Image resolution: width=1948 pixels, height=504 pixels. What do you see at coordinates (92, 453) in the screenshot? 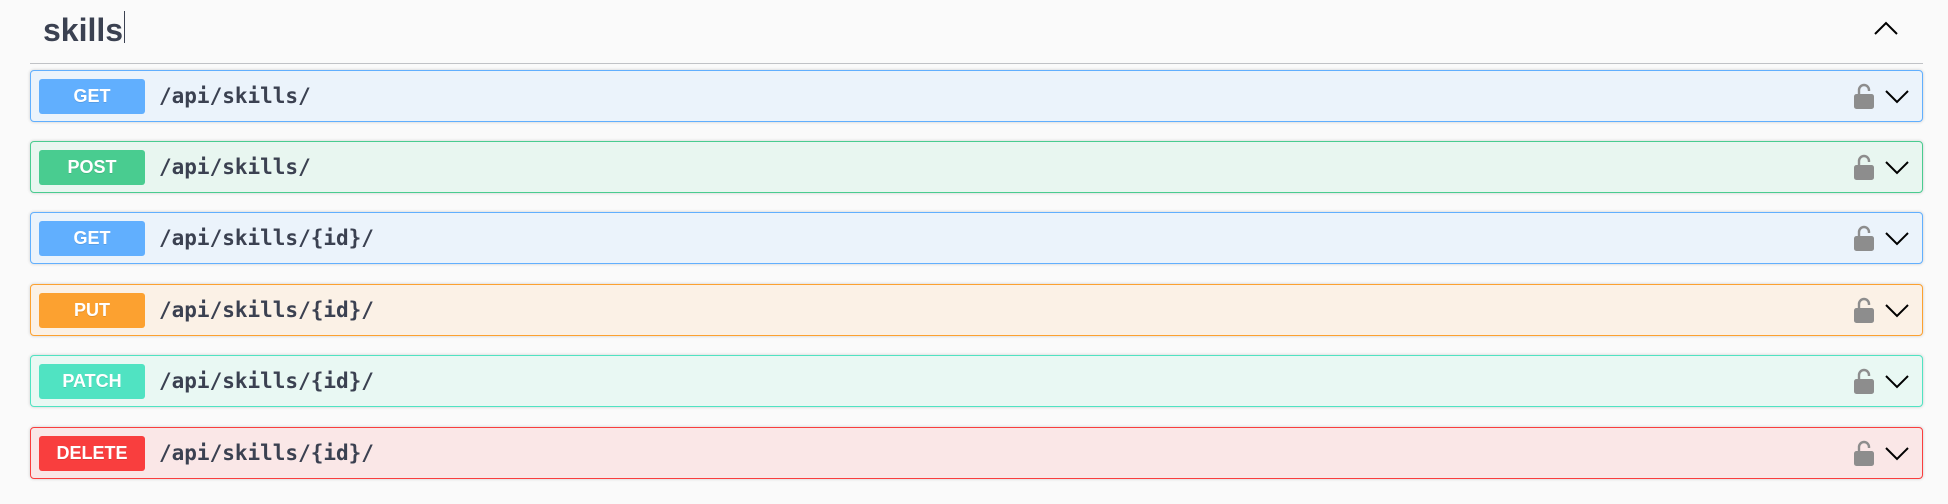
I see `method-badge: DELETE` at bounding box center [92, 453].